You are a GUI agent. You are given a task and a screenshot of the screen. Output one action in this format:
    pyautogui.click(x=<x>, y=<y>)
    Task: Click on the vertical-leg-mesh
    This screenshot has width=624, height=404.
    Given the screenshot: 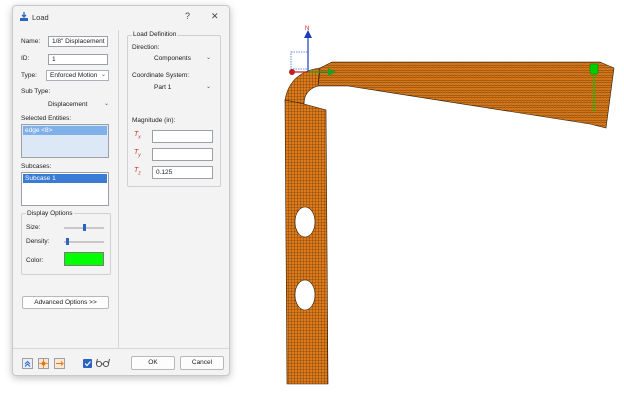 What is the action you would take?
    pyautogui.click(x=306, y=242)
    